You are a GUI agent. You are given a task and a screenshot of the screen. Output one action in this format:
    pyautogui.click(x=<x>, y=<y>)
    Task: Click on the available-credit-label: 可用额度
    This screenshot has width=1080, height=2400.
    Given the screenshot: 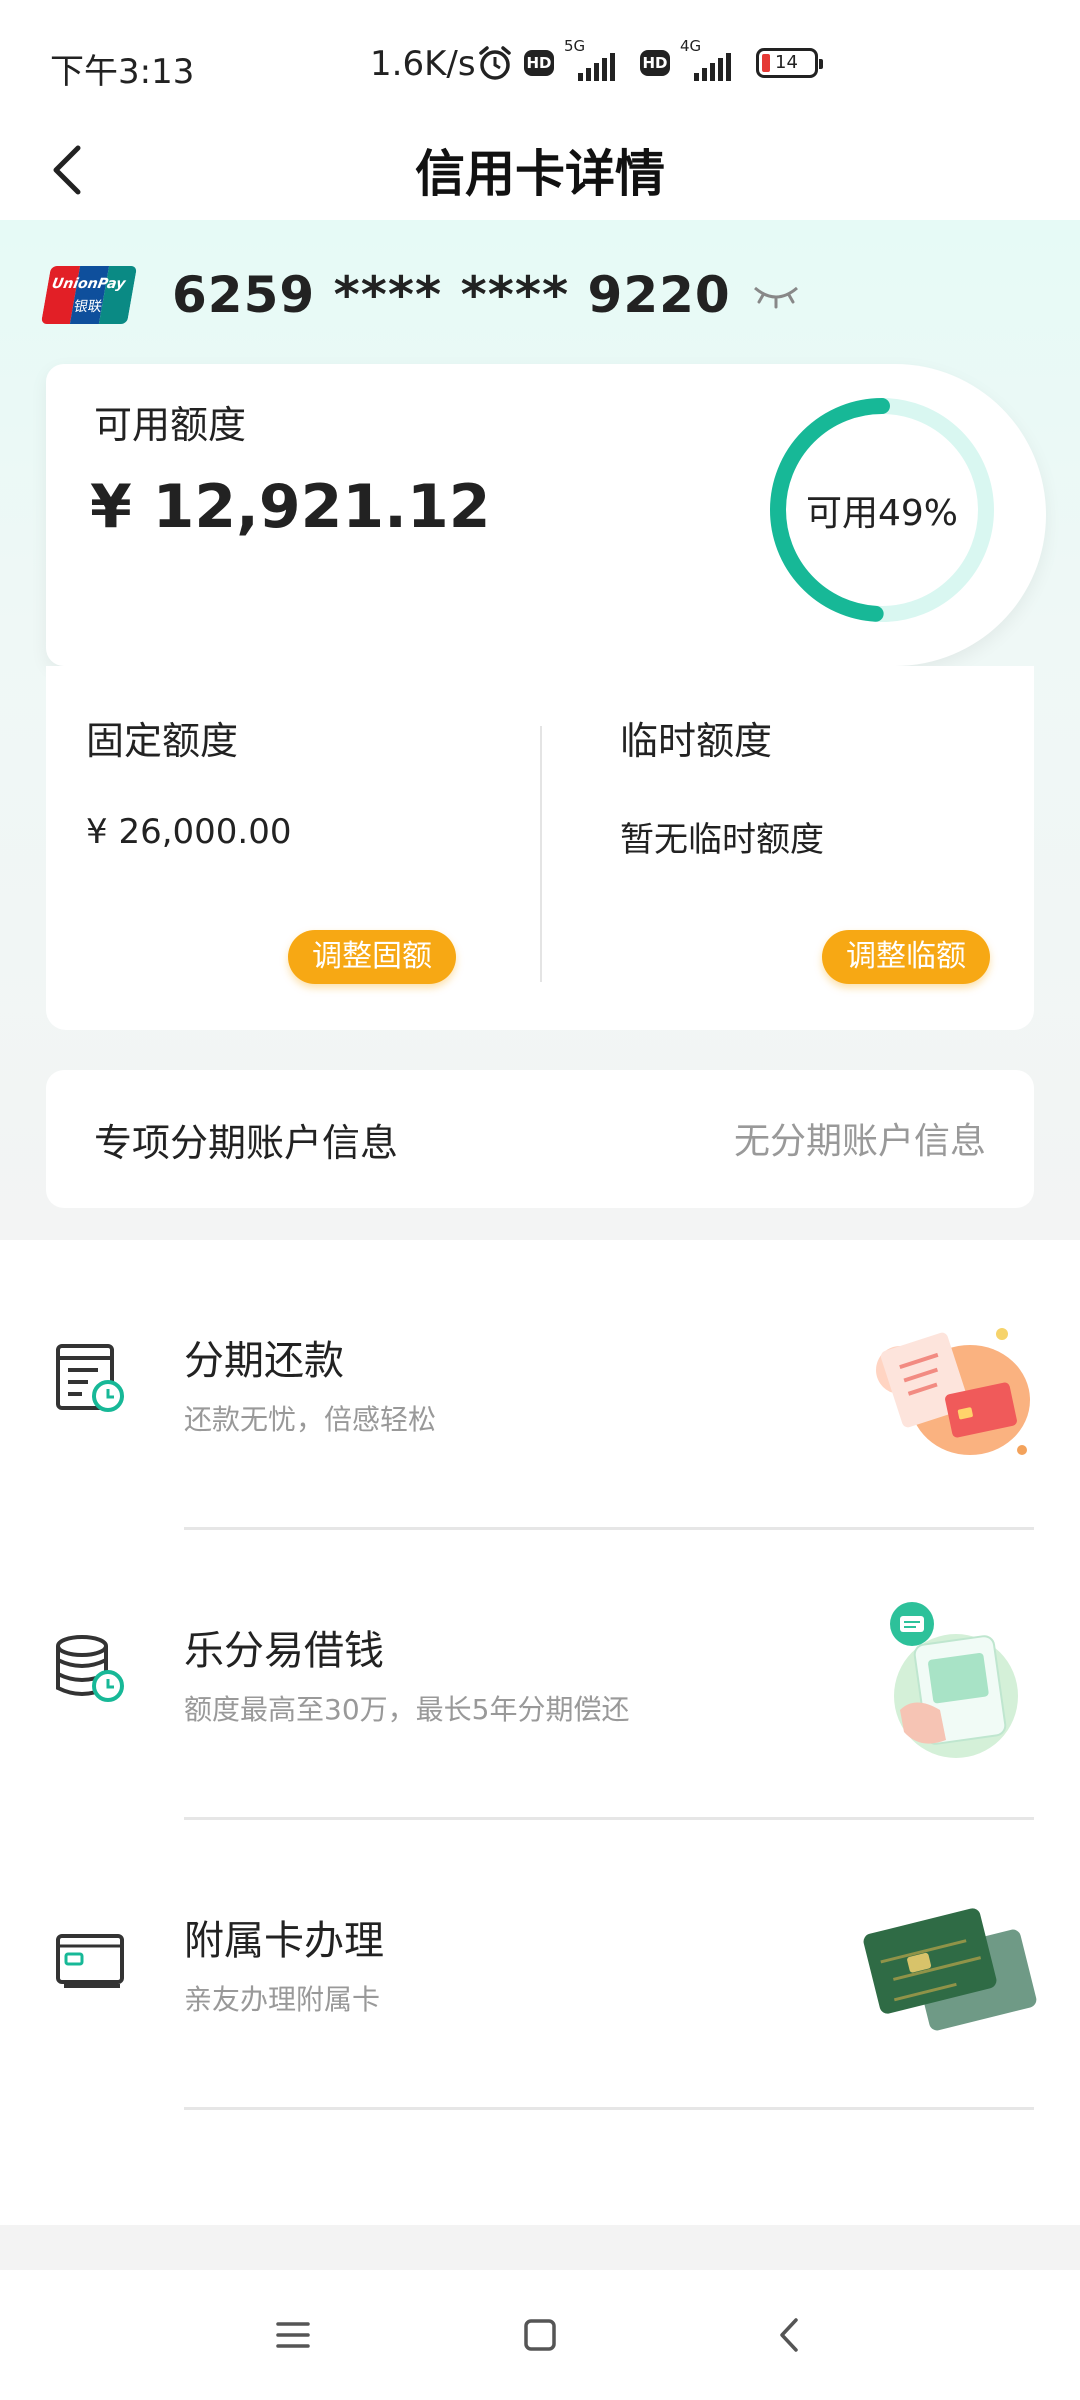 What is the action you would take?
    pyautogui.click(x=170, y=425)
    